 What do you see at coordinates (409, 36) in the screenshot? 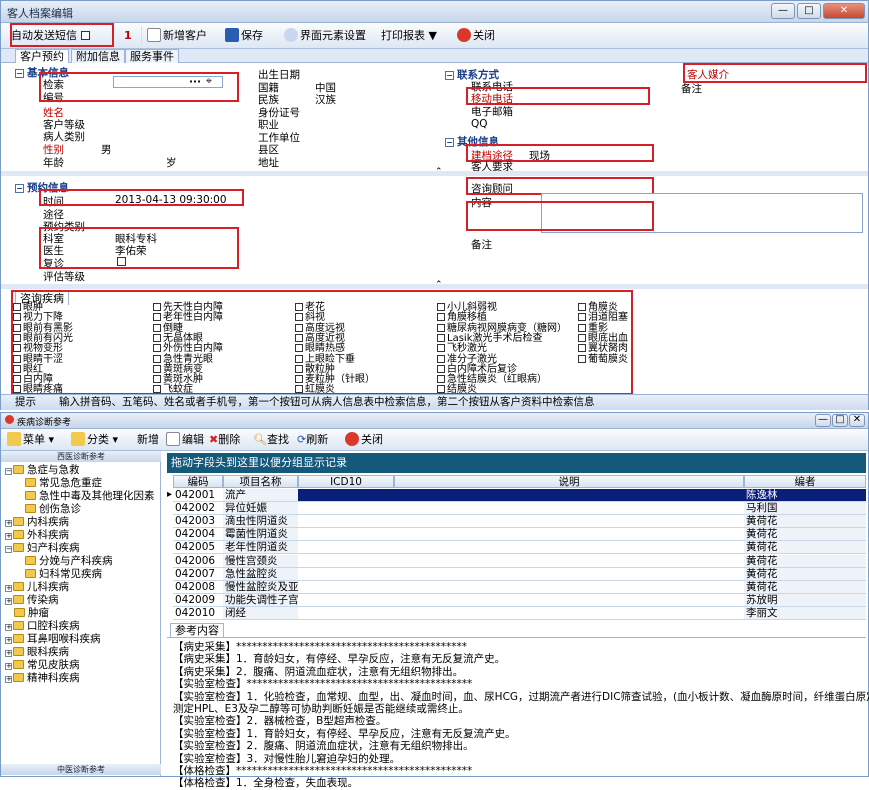
I see `print-report-button: 打印报表 ▼` at bounding box center [409, 36].